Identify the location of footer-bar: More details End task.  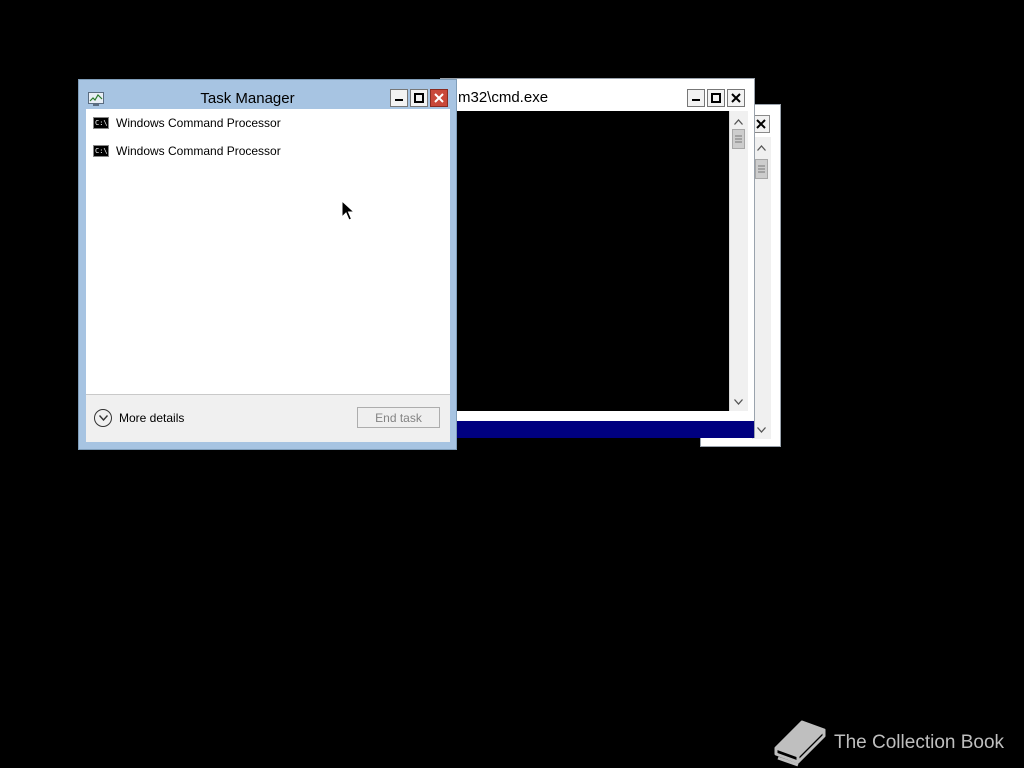
(268, 418).